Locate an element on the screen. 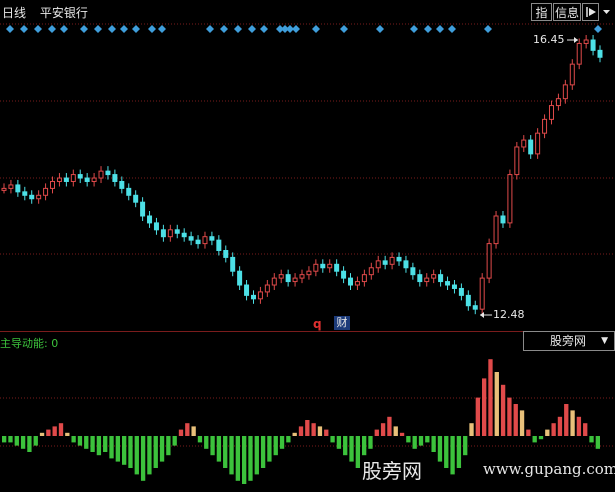 The width and height of the screenshot is (615, 492). low-price-label: 12.48 is located at coordinates (509, 314).